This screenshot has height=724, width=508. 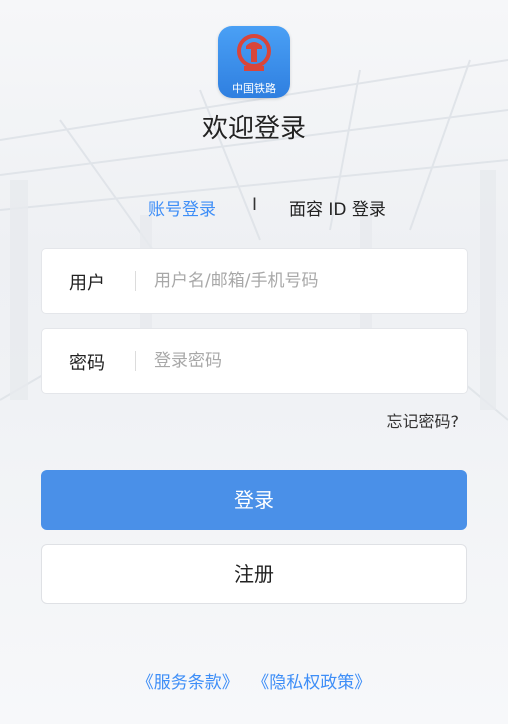 What do you see at coordinates (337, 207) in the screenshot?
I see `tab-face-id-login: 面容 ID 登录` at bounding box center [337, 207].